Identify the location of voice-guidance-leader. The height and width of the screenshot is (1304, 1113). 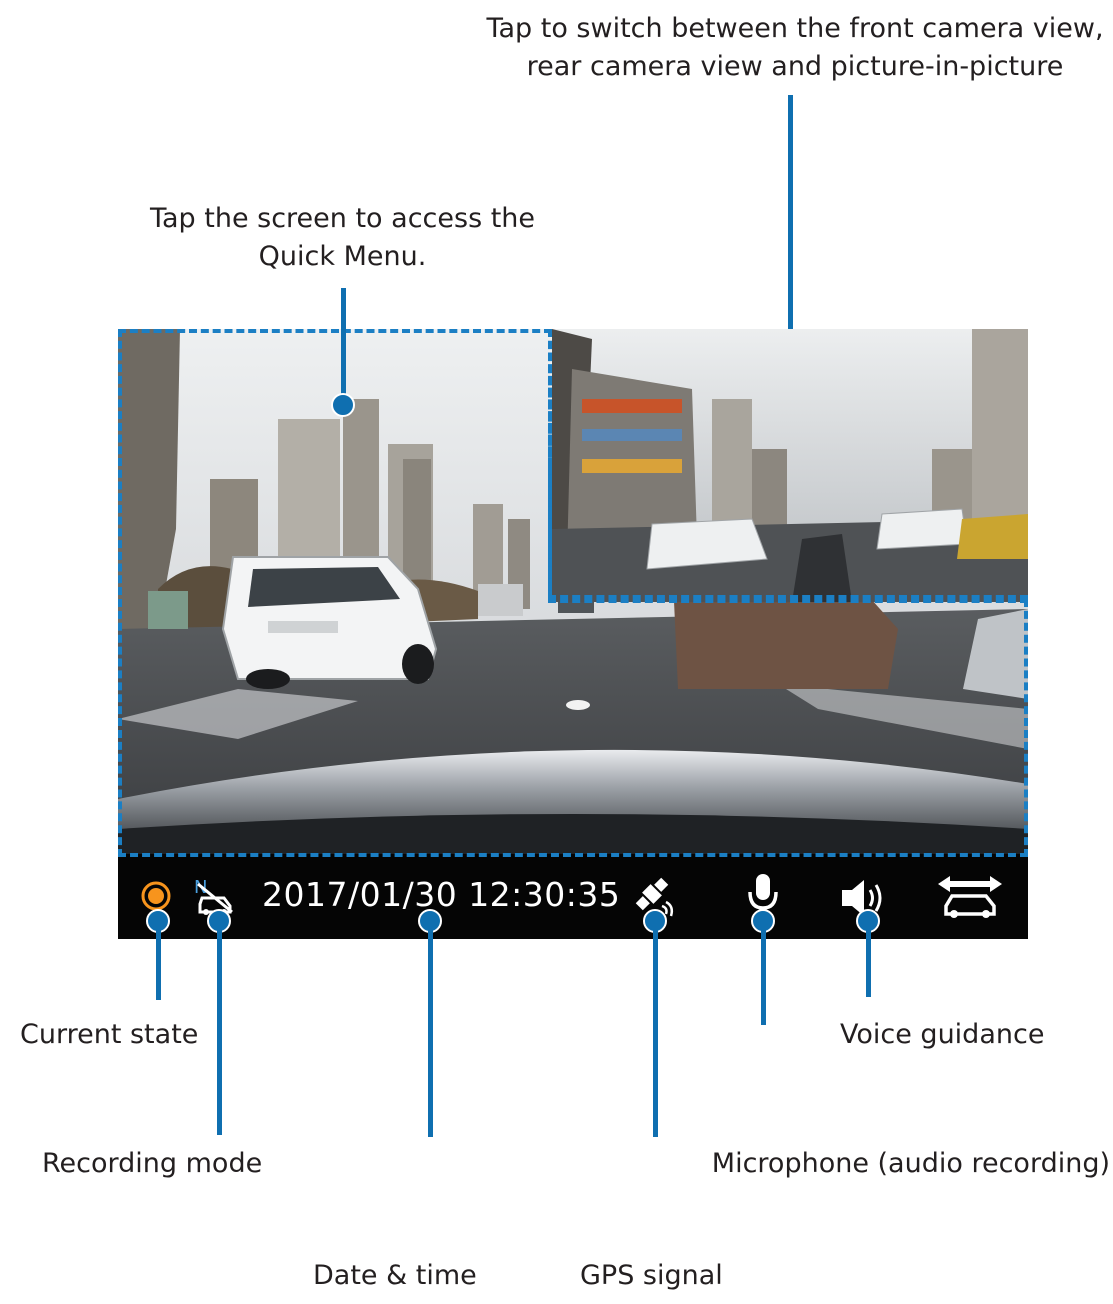
(868, 961).